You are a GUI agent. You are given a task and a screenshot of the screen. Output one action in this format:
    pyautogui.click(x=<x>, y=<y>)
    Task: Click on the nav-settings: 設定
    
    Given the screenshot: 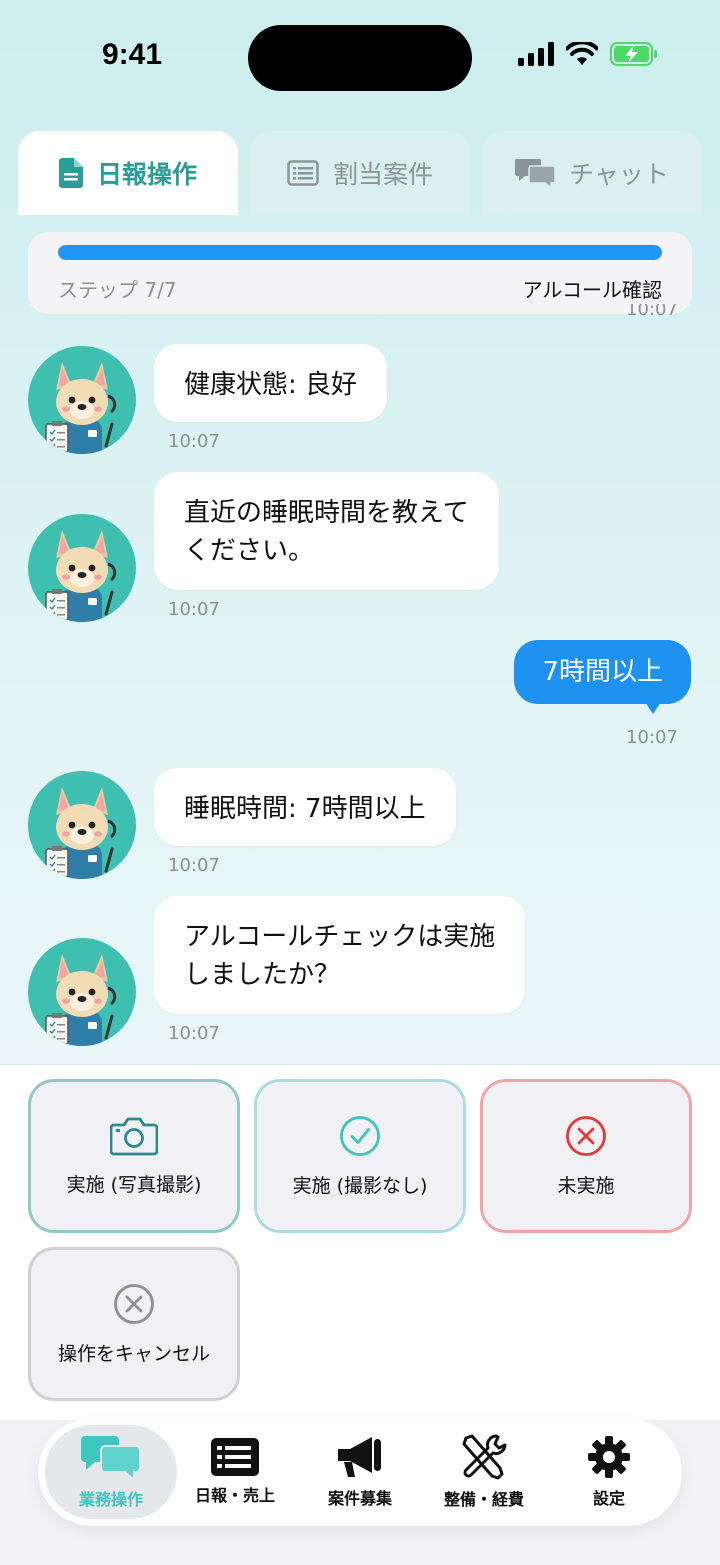 What is the action you would take?
    pyautogui.click(x=609, y=1472)
    